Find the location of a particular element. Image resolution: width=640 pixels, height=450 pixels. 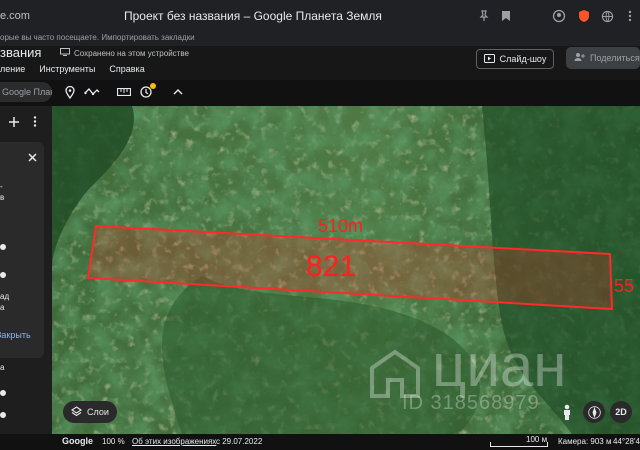

globe-icon is located at coordinates (607, 16).